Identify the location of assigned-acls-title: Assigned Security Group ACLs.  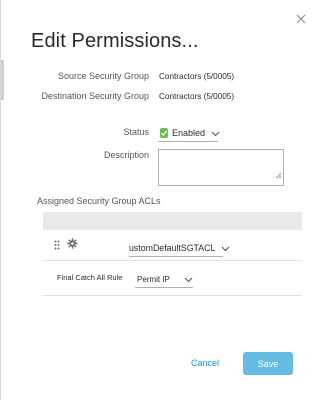
(99, 201).